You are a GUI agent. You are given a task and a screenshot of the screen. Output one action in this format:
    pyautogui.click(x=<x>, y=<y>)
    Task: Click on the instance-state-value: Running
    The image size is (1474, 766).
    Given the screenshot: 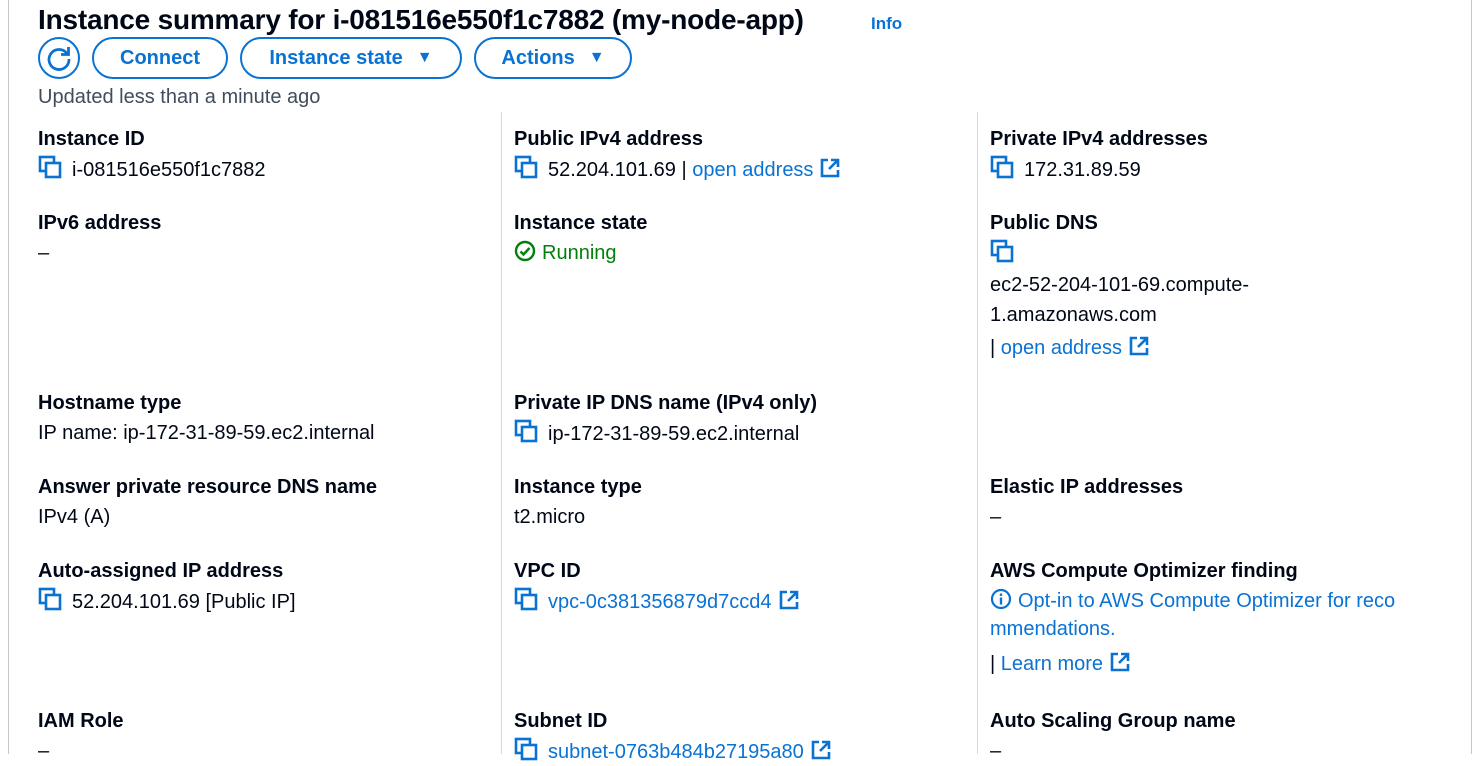 What is the action you would take?
    pyautogui.click(x=579, y=253)
    